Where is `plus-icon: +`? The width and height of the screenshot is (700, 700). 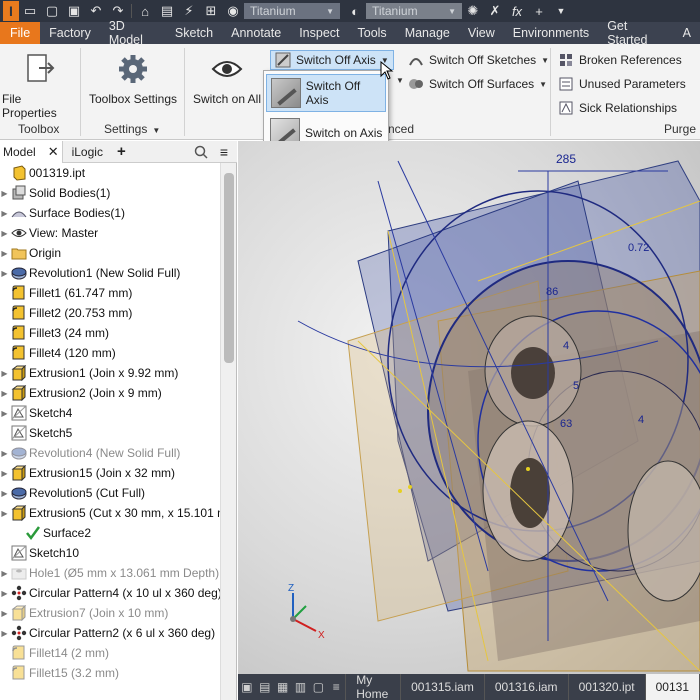
plus-icon: + is located at coordinates (539, 11).